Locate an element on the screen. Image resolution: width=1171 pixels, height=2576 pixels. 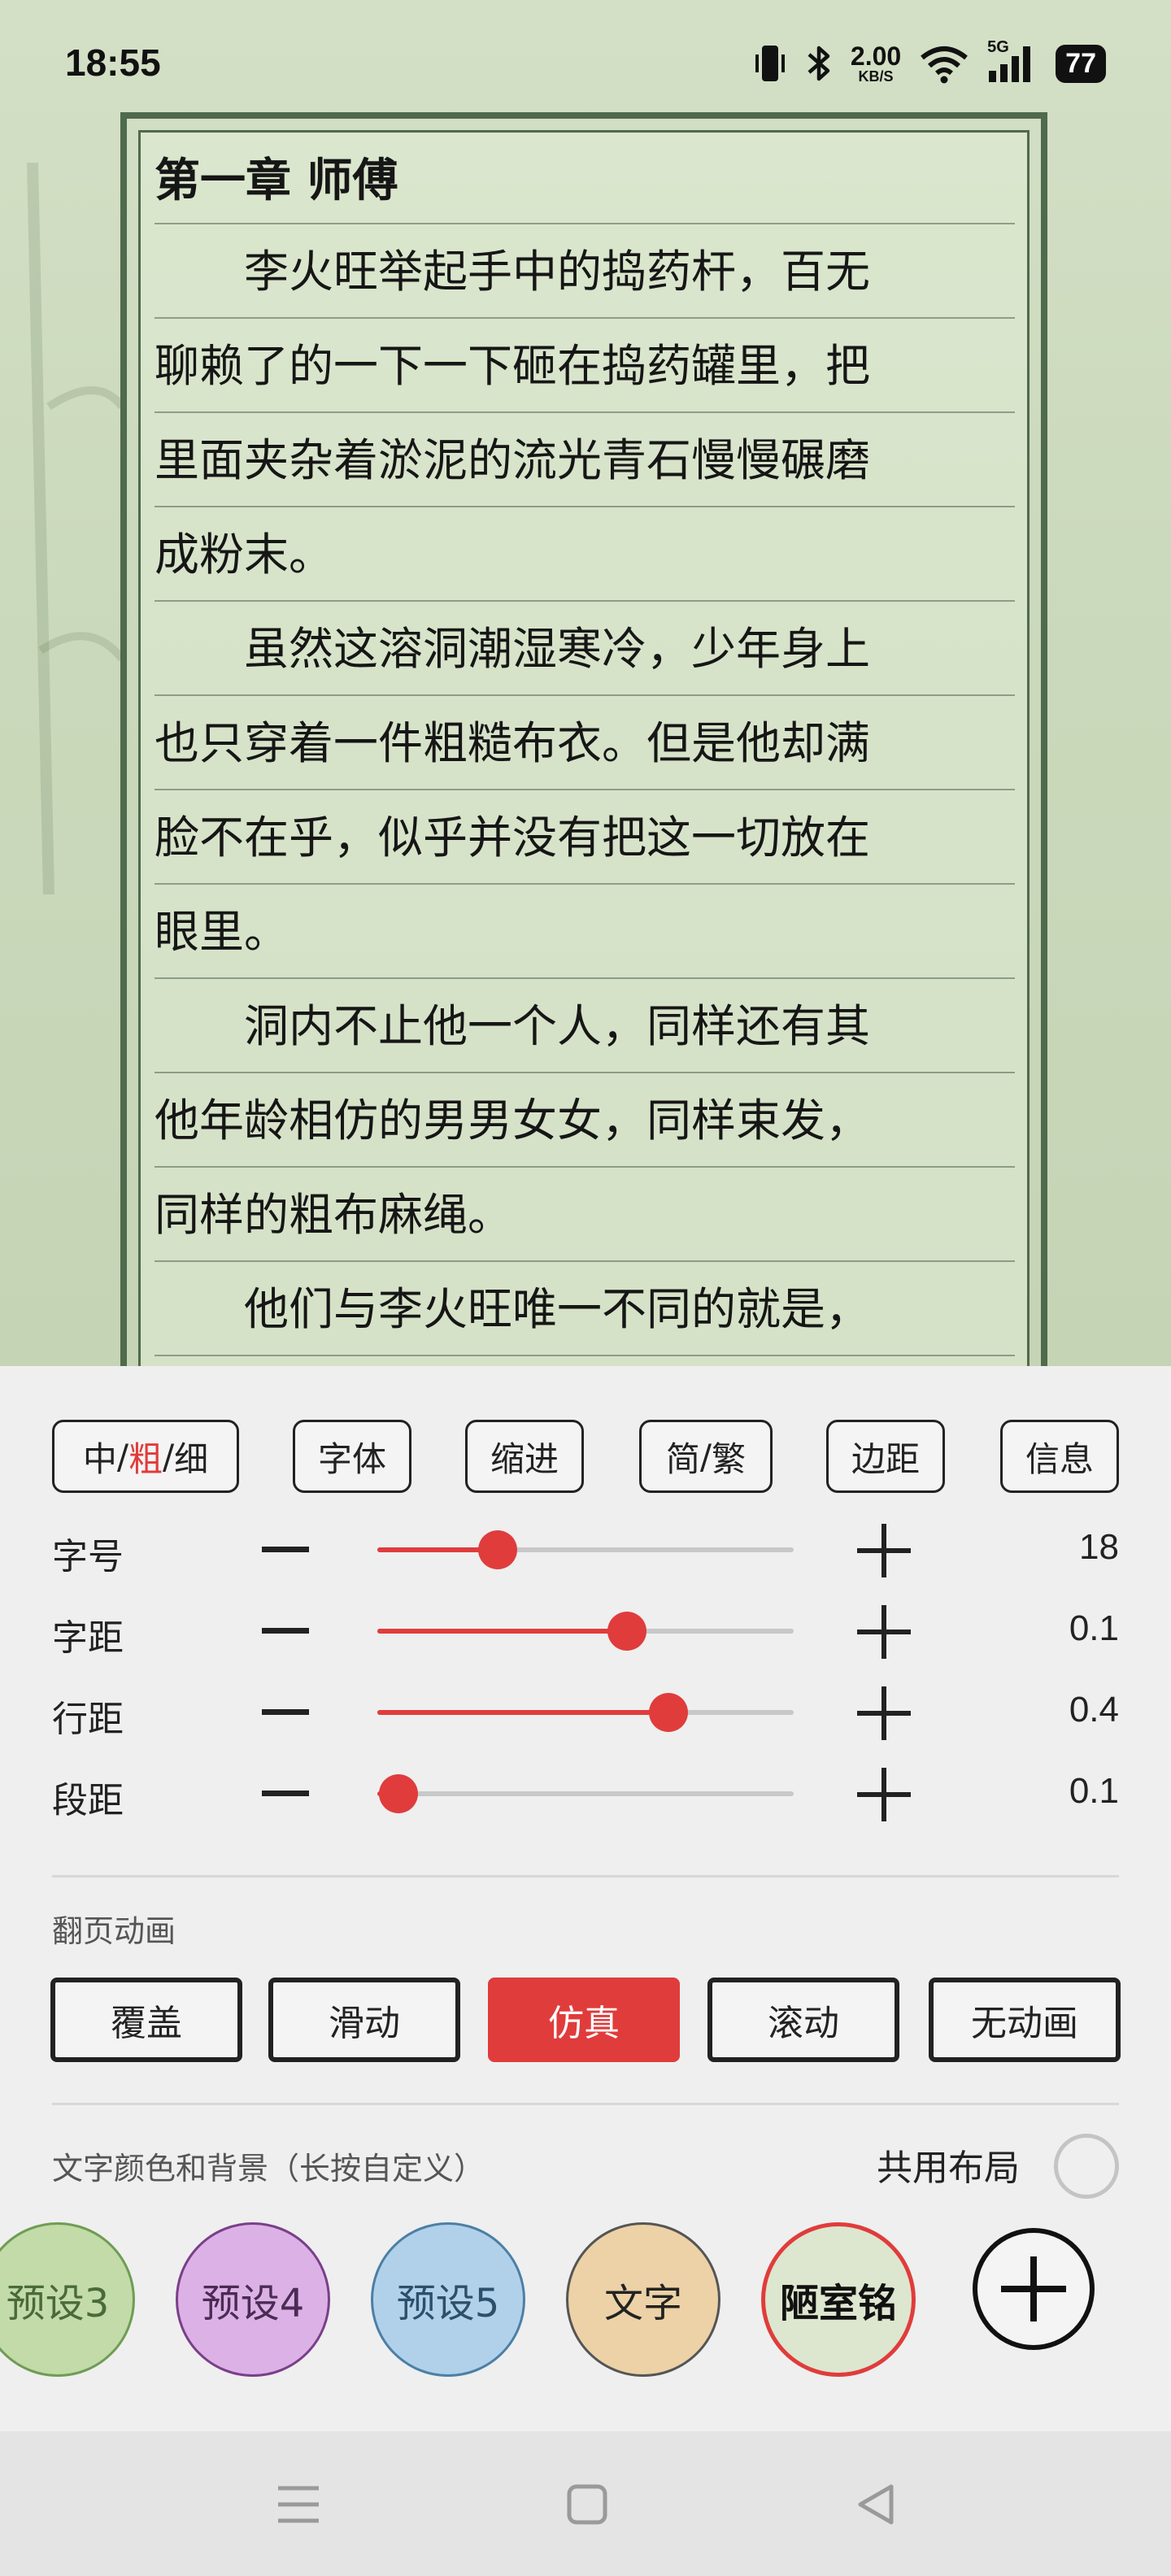
text-color-background-label: 文字颜色和背景（长按自定义） is located at coordinates (268, 2169).